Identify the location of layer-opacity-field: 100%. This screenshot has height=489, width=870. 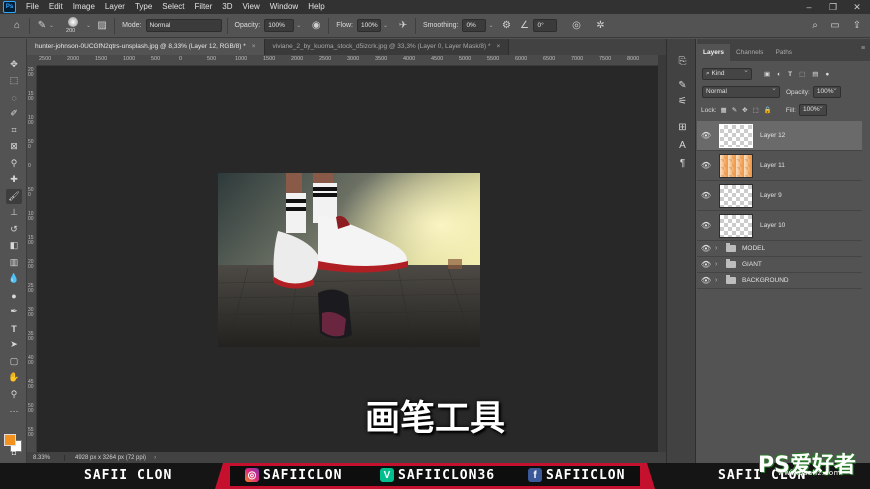
(826, 91).